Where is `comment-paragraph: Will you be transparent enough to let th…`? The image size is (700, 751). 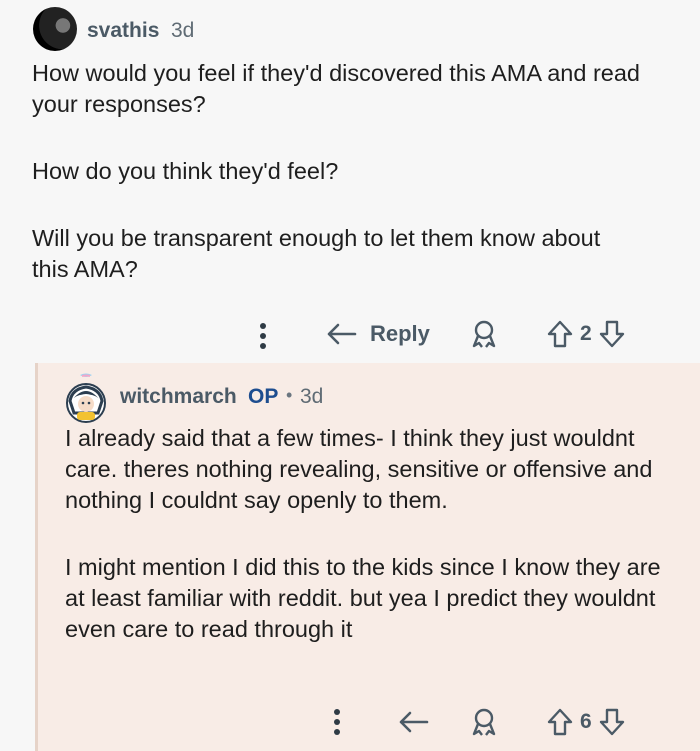
comment-paragraph: Will you be transparent enough to let th… is located at coordinates (316, 253).